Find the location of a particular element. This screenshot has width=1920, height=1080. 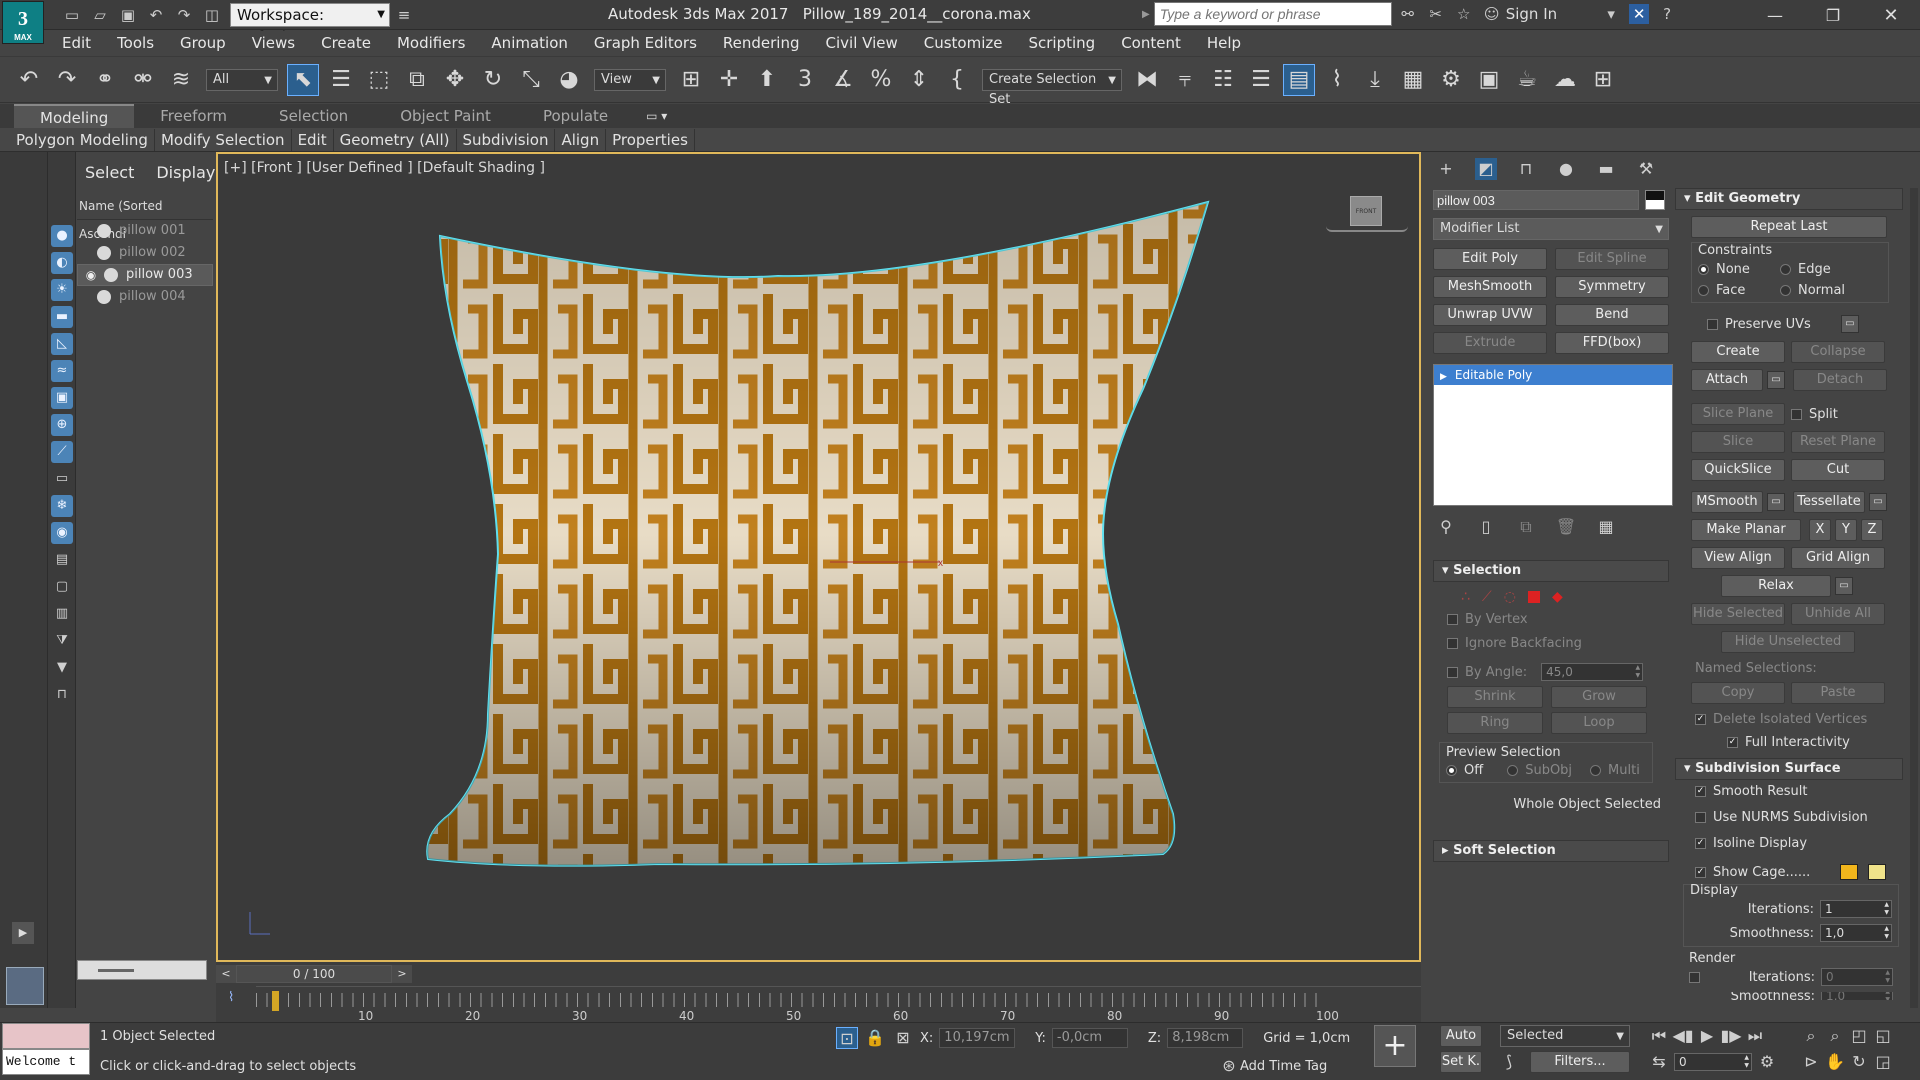

bind-space-warp-icon: ≋ is located at coordinates (181, 80).